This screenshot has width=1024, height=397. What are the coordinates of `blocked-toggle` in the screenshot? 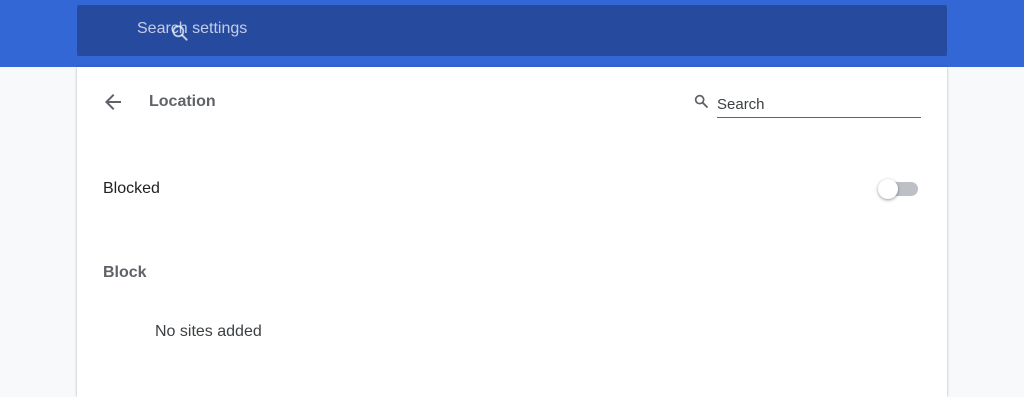 It's located at (898, 189).